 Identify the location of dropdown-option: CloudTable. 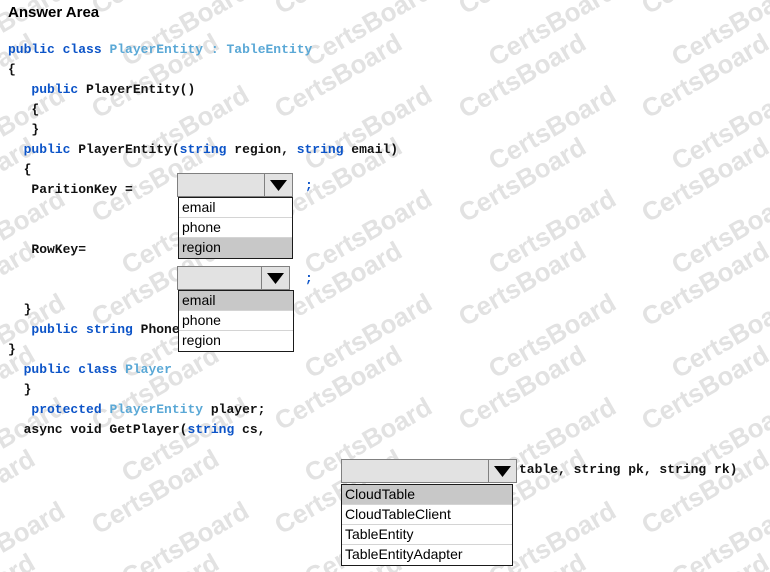
(427, 495).